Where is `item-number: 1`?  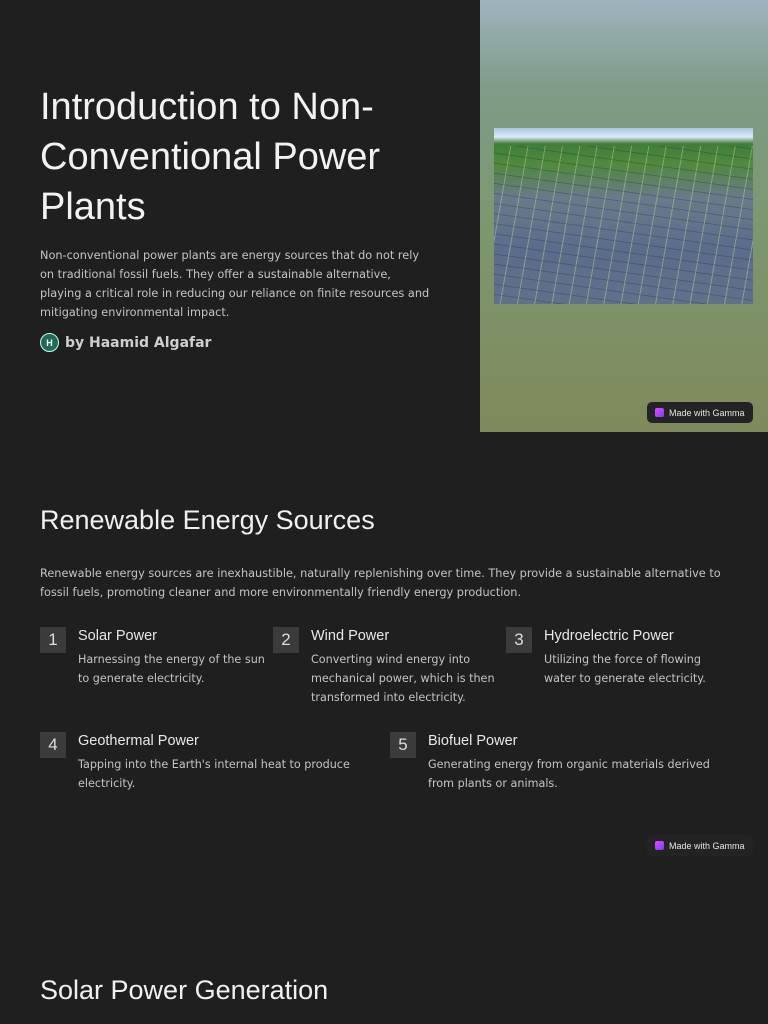
item-number: 1 is located at coordinates (53, 640).